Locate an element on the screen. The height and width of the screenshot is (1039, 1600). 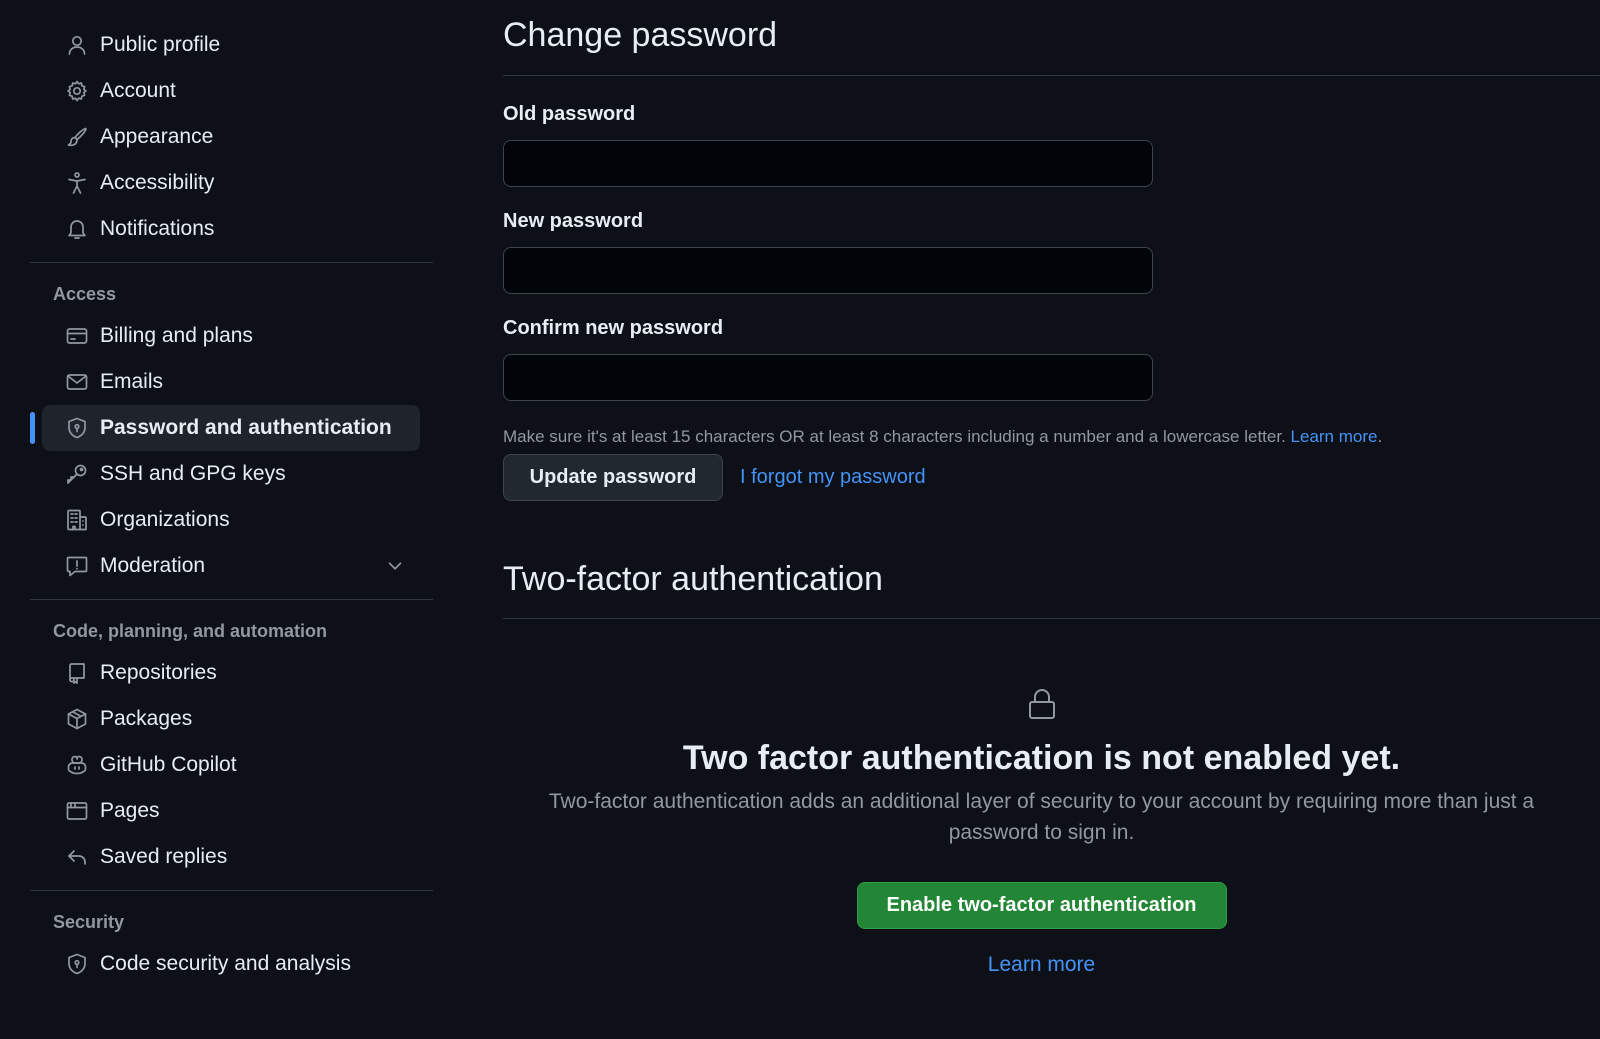
sidebar-item-code-security: Code security and analysis is located at coordinates (231, 964).